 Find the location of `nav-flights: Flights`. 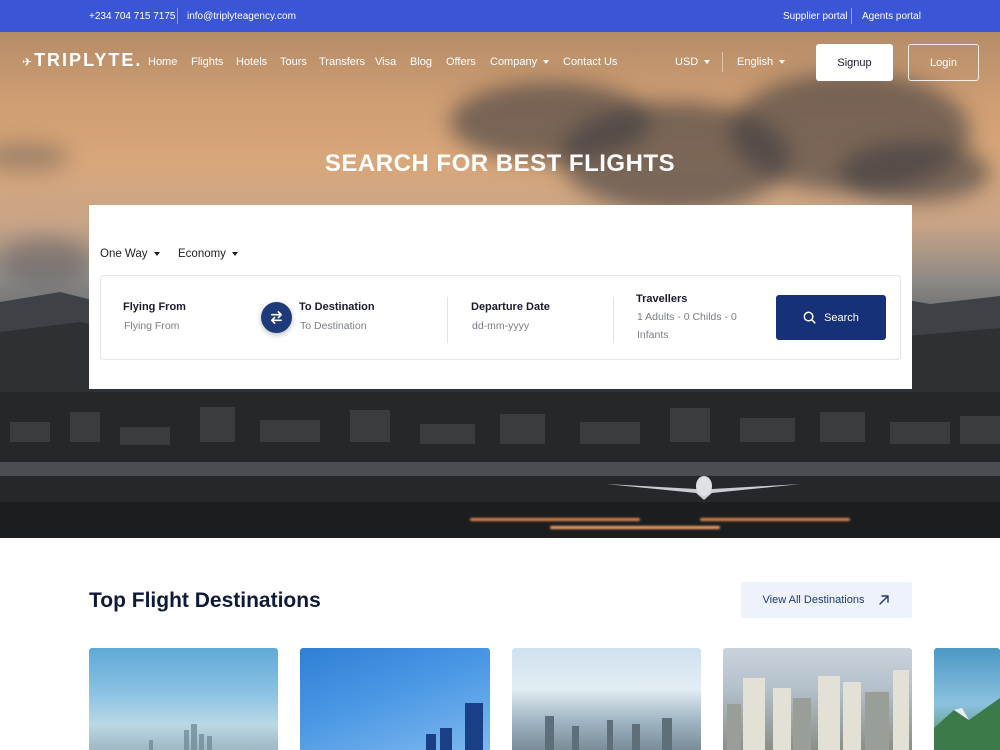

nav-flights: Flights is located at coordinates (207, 62).